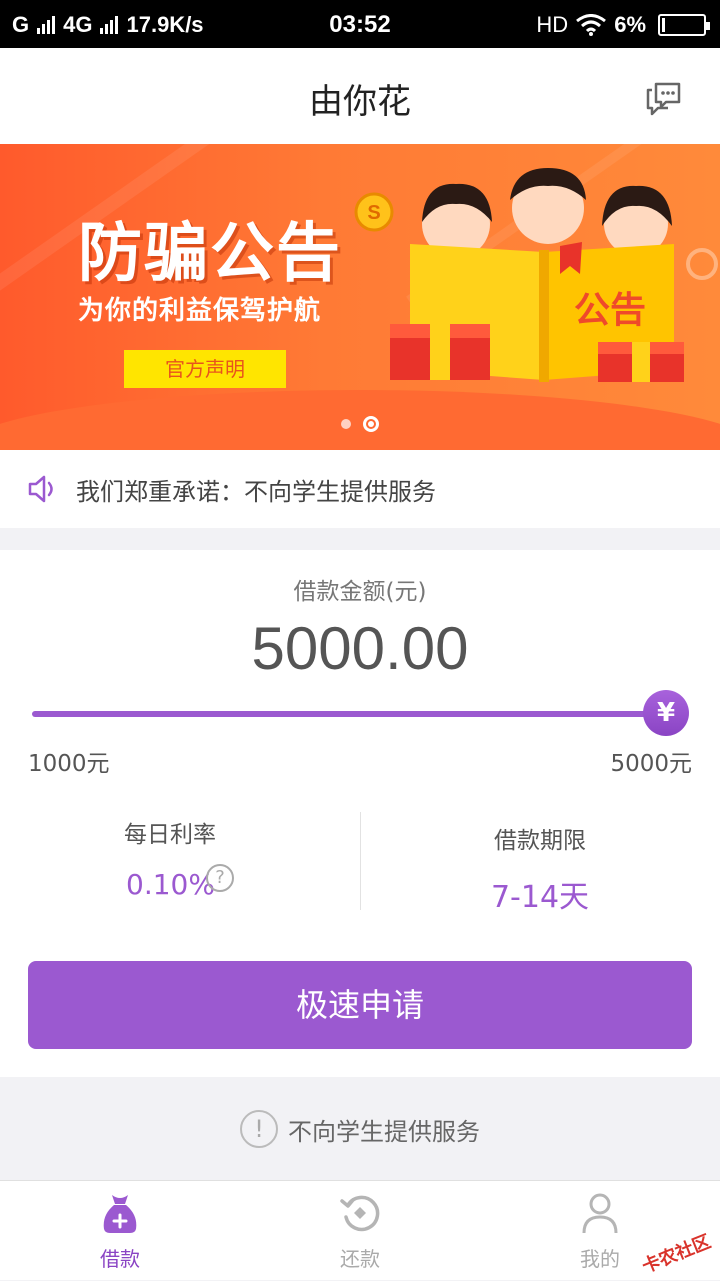 The image size is (720, 1281). I want to click on student-warning-text: 不向学生提供服务, so click(384, 1131).